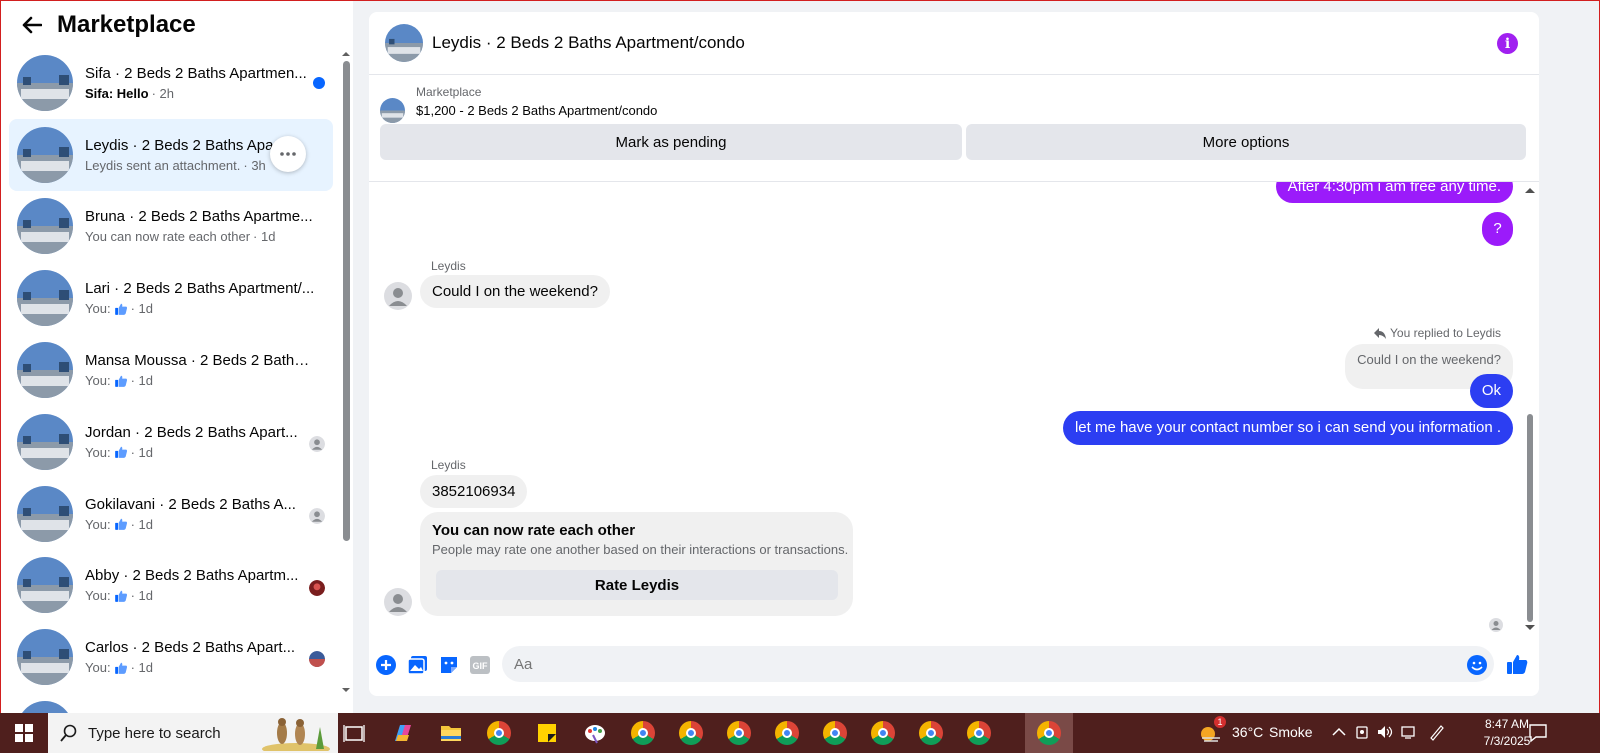 This screenshot has width=1600, height=753. I want to click on sidebar-scrollbar, so click(346, 376).